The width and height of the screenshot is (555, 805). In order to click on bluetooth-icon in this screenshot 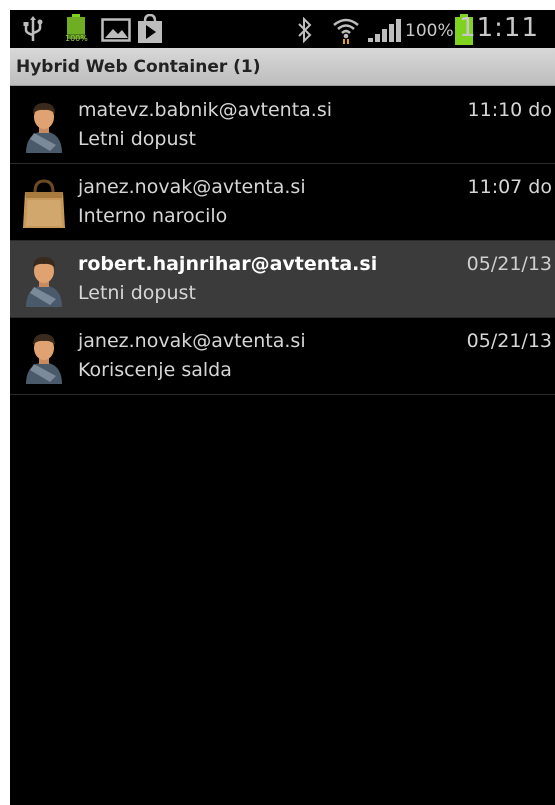, I will do `click(305, 30)`.